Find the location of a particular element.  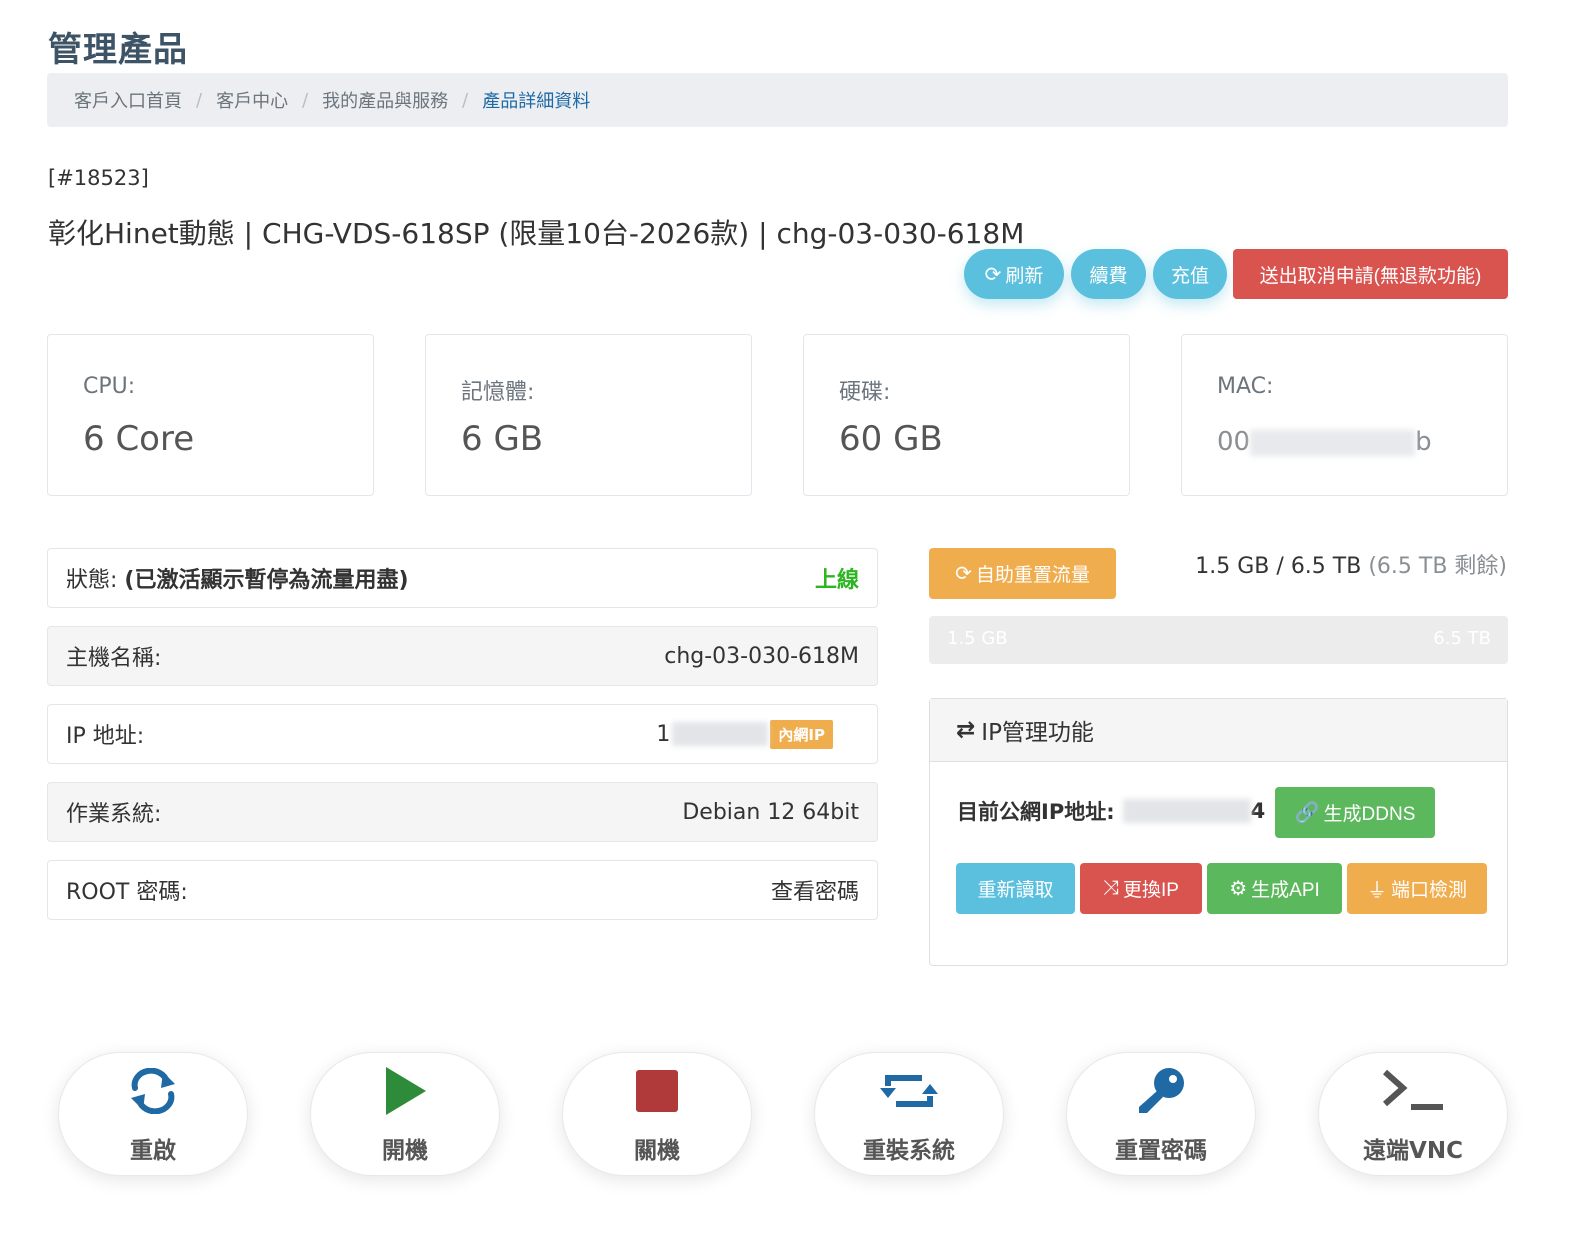

status-label-group: 狀態: (已激活顯示暫停為流量用盡) is located at coordinates (237, 578).